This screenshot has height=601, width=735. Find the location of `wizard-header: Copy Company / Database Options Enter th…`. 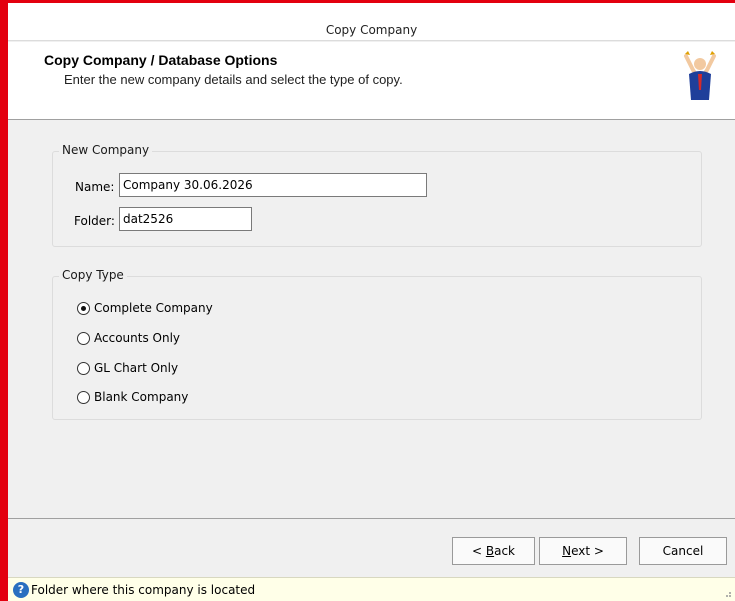

wizard-header: Copy Company / Database Options Enter th… is located at coordinates (371, 81).